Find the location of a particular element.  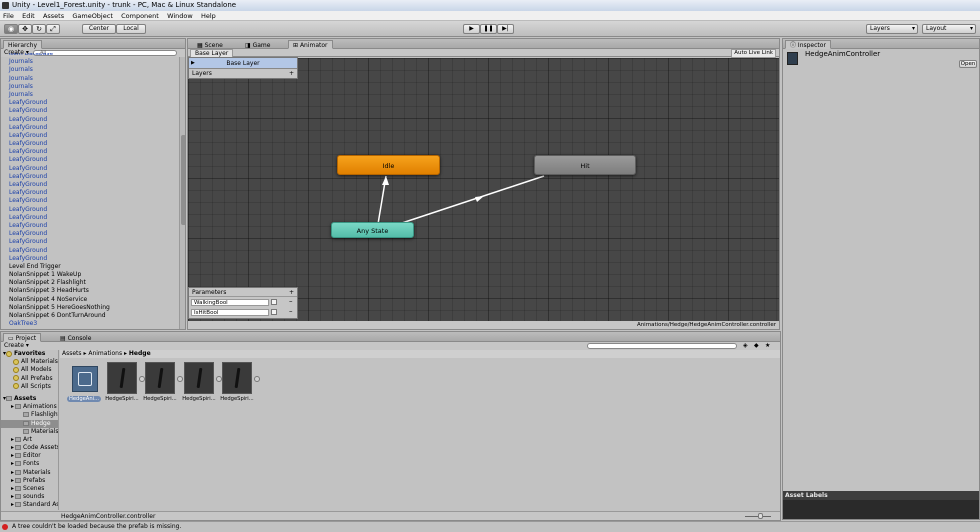

tab-animator: ⊞ Animator is located at coordinates (310, 44).